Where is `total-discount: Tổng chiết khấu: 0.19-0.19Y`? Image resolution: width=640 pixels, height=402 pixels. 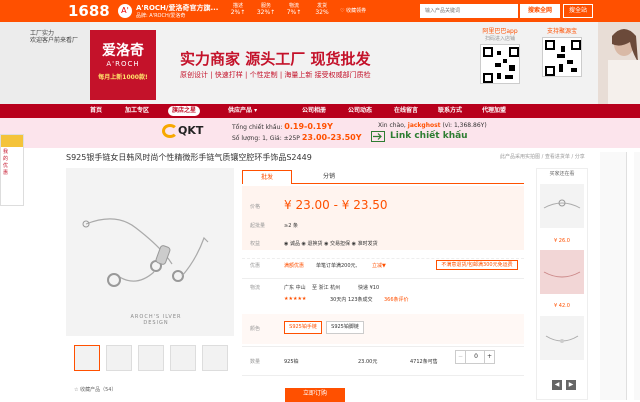
total-discount: Tổng chiết khấu: 0.19-0.19Y is located at coordinates (282, 126).